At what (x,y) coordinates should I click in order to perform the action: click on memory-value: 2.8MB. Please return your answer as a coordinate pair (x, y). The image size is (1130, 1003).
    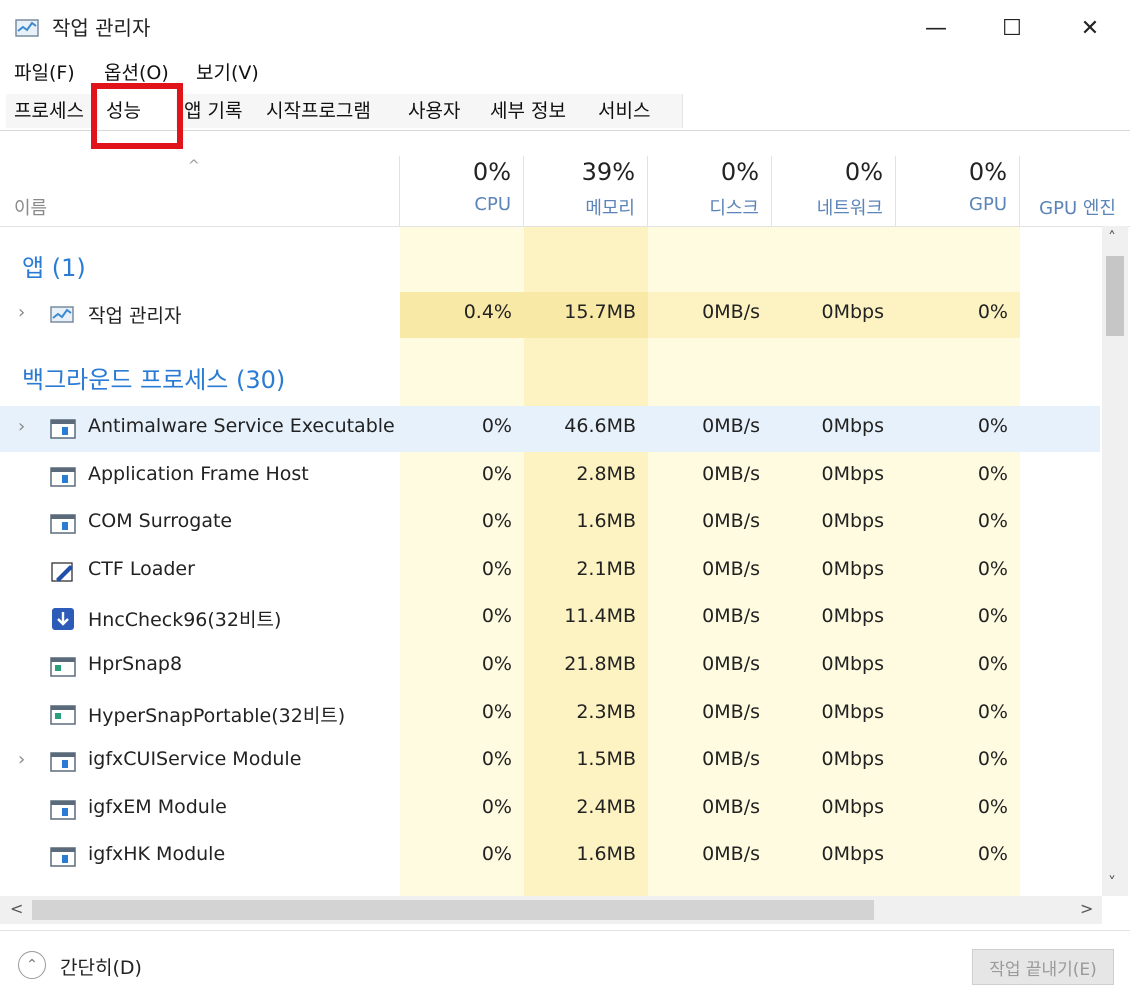
    Looking at the image, I should click on (606, 473).